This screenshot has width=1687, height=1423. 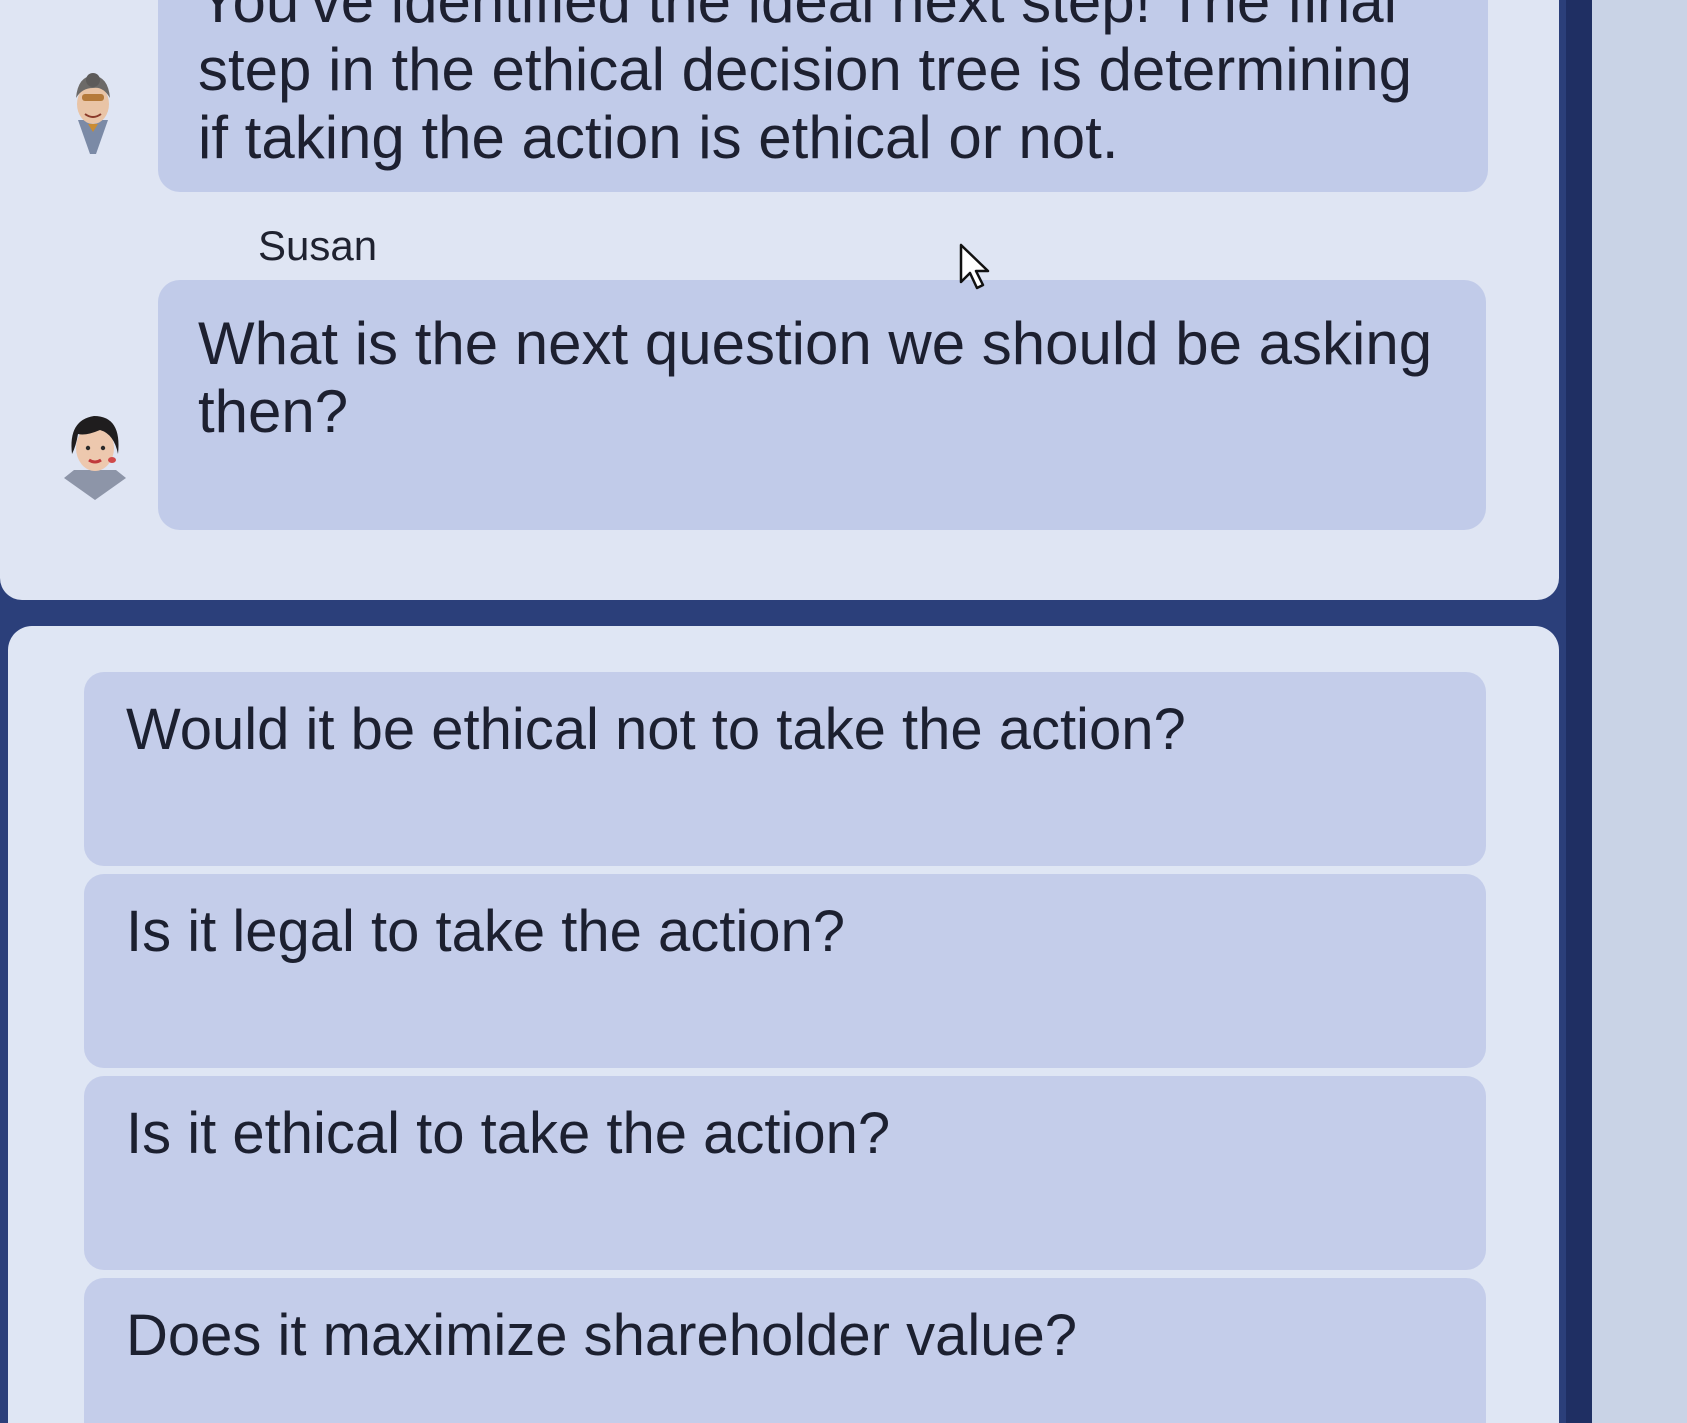 What do you see at coordinates (785, 1173) in the screenshot?
I see `answer-option: Is it ethical to take the action?` at bounding box center [785, 1173].